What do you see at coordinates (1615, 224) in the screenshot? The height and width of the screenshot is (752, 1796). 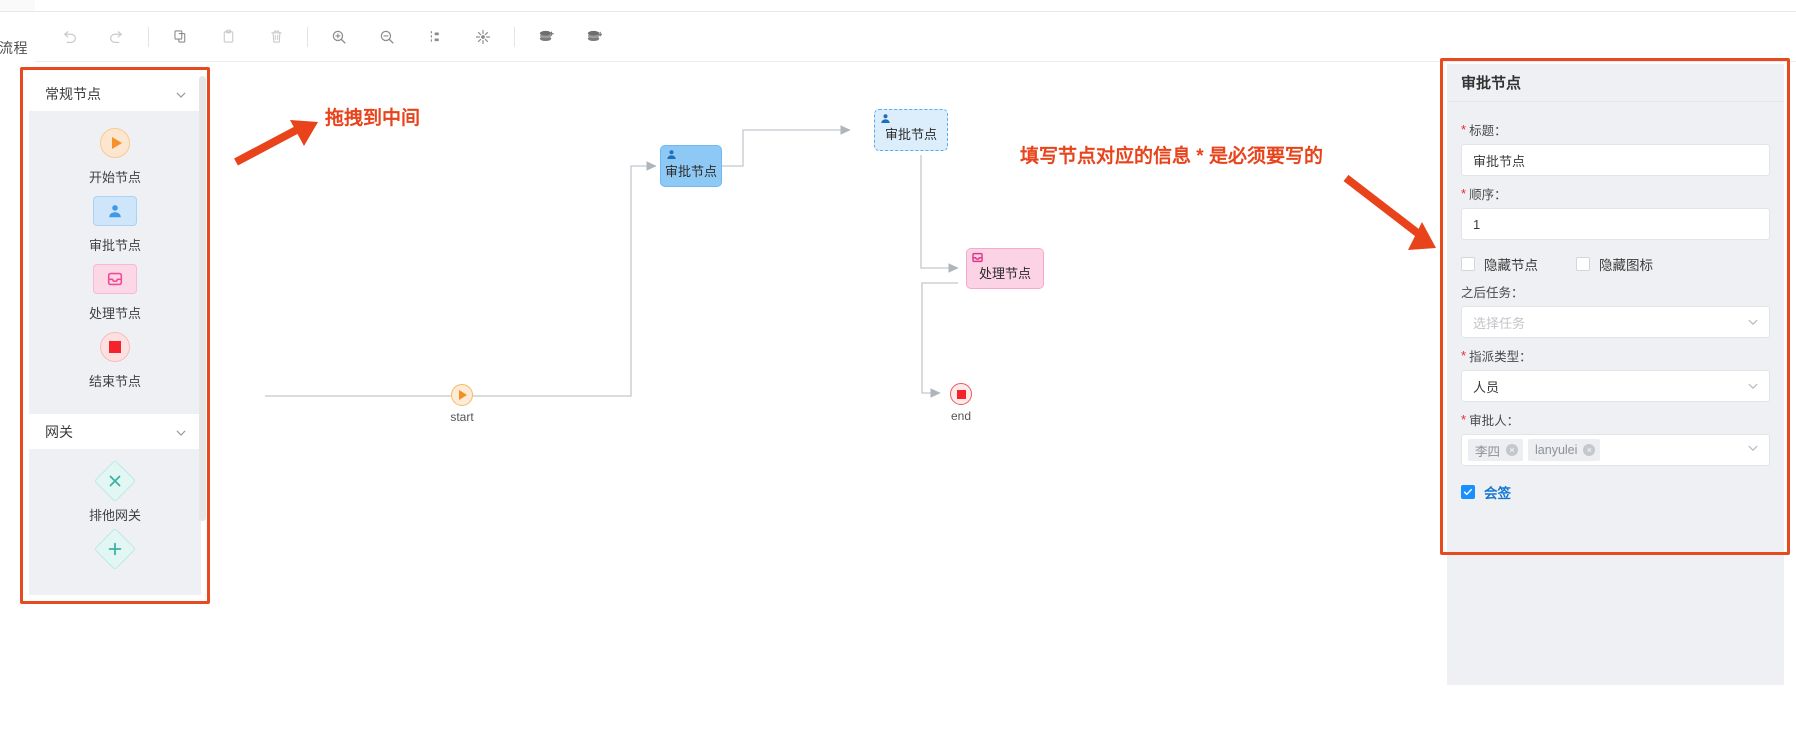 I see `order-input` at bounding box center [1615, 224].